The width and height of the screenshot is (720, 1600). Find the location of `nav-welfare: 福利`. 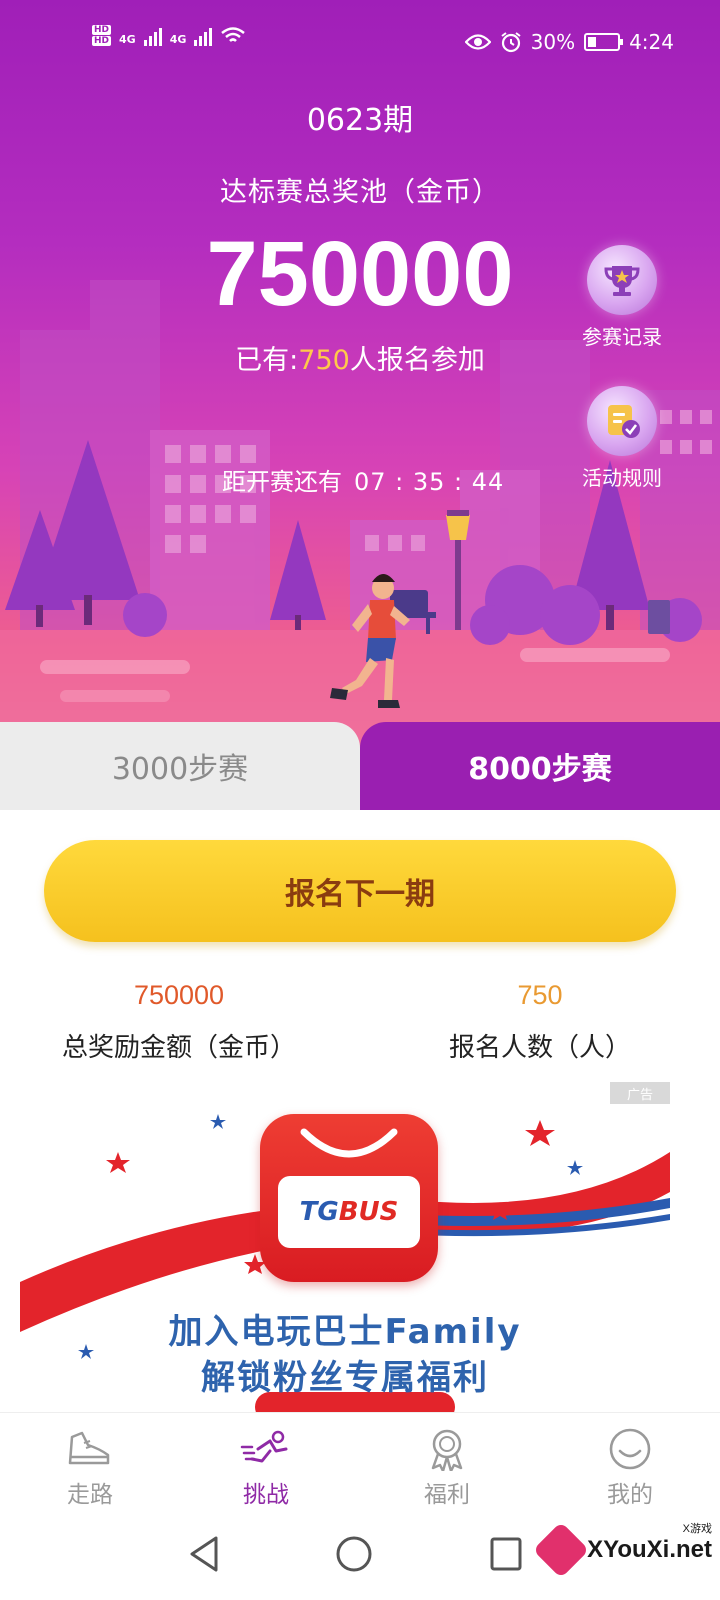

nav-welfare: 福利 is located at coordinates (447, 1468).